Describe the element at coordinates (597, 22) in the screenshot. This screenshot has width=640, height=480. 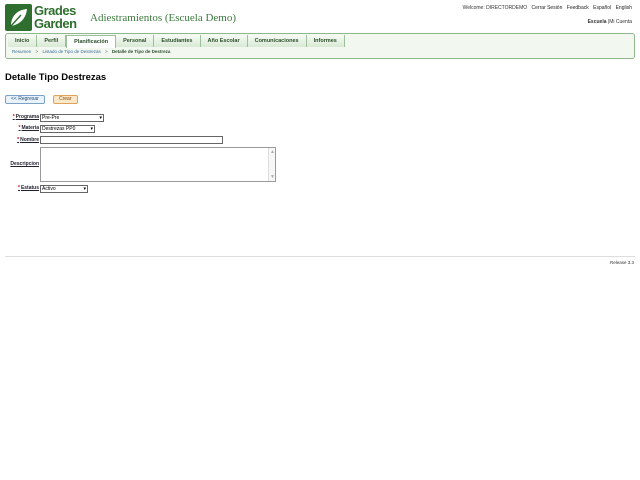
I see `context-school-link: Escuela` at that location.